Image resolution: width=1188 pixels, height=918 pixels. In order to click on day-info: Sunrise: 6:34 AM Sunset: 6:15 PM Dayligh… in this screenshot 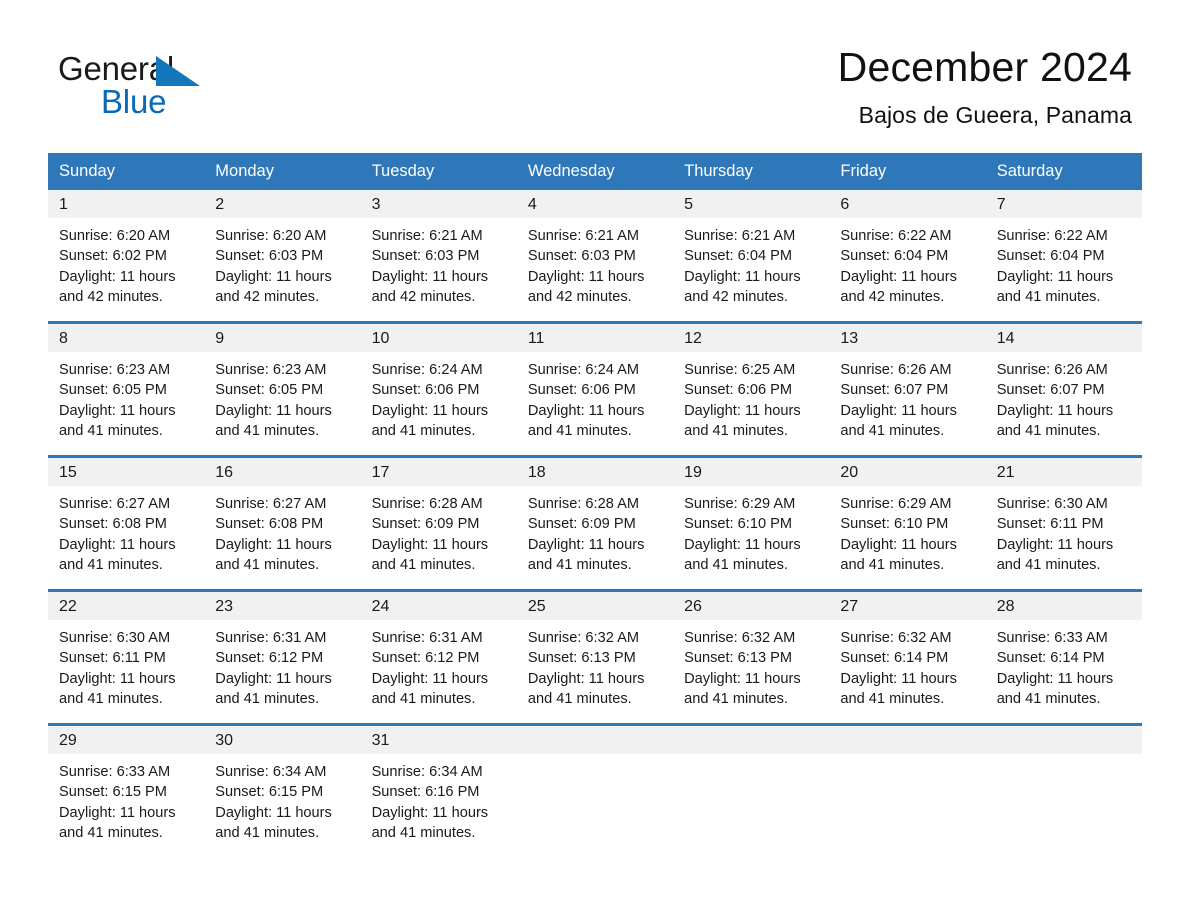, I will do `click(282, 805)`.